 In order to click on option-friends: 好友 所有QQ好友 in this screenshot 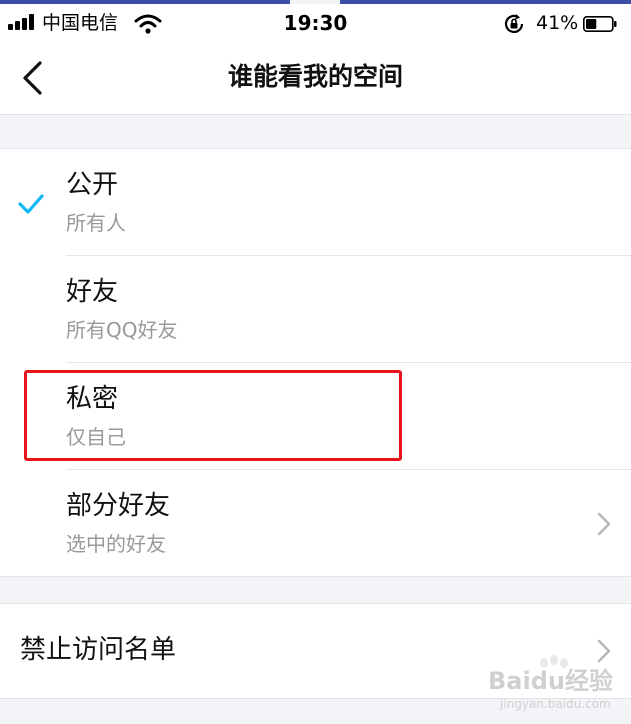, I will do `click(315, 309)`.